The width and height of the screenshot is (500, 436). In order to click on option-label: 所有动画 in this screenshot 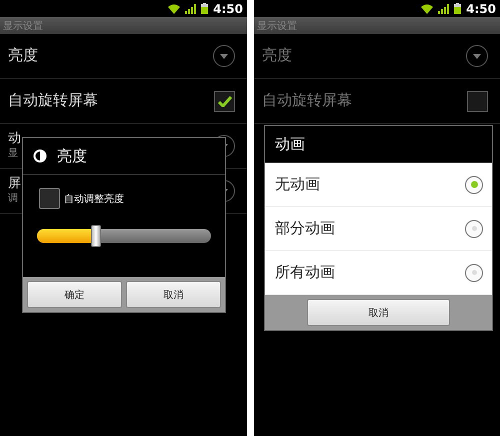, I will do `click(305, 272)`.